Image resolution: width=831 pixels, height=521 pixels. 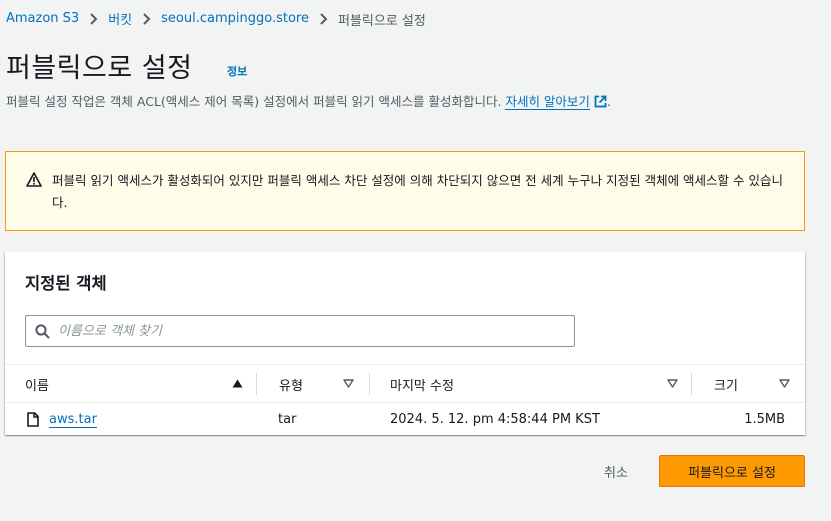 What do you see at coordinates (608, 101) in the screenshot?
I see `description-period: .` at bounding box center [608, 101].